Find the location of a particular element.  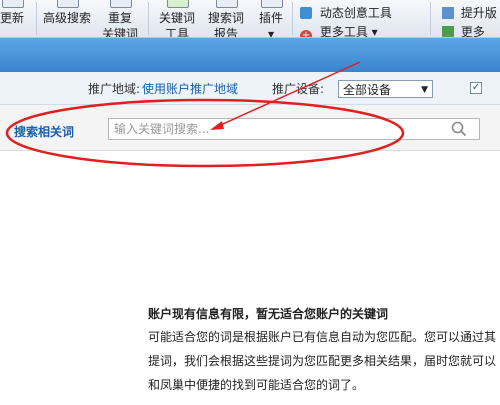

chevron-down-icon: ▼ is located at coordinates (424, 90).